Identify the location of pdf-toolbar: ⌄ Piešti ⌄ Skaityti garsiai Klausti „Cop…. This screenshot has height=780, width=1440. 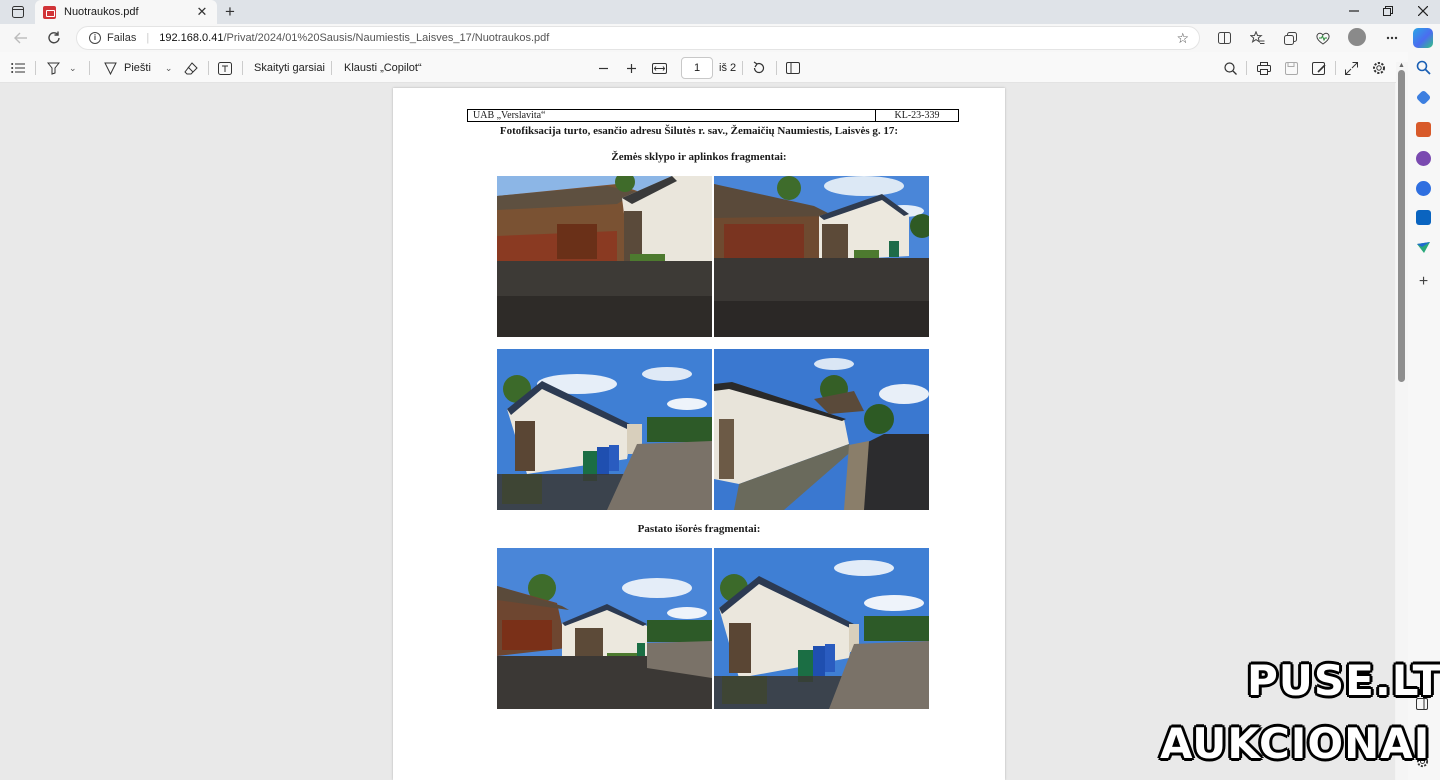
(720, 67).